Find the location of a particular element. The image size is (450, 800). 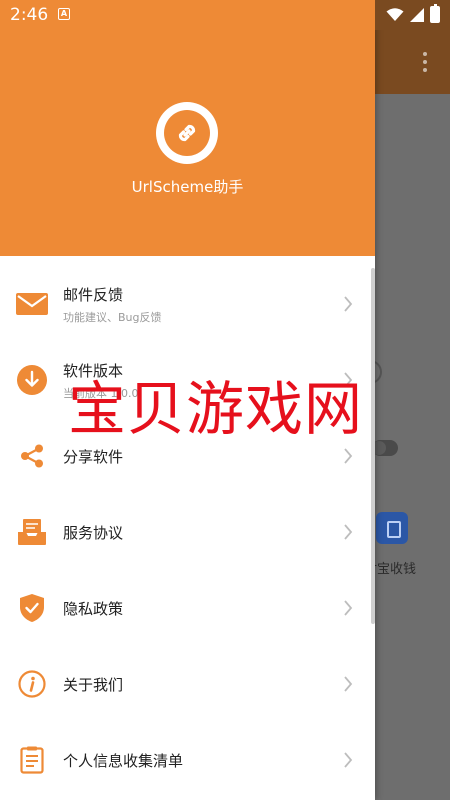

wifi-icon is located at coordinates (395, 14).